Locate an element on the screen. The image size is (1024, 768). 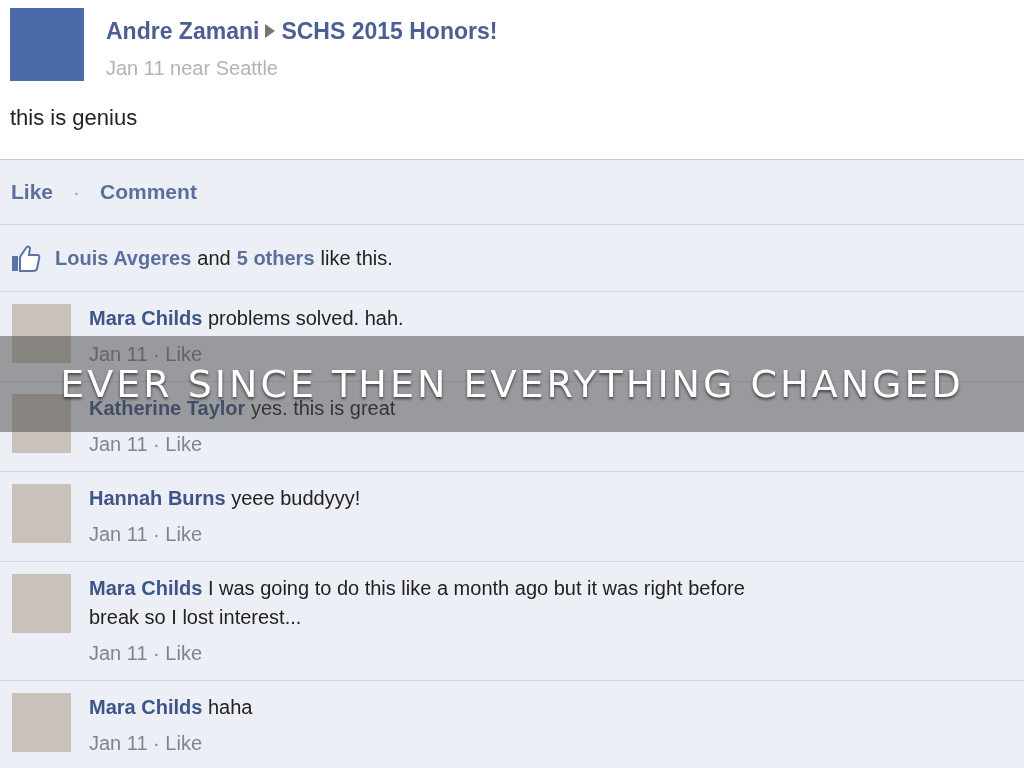
comment-text: Hannah Burns yeee buddyyy! is located at coordinates (225, 498).